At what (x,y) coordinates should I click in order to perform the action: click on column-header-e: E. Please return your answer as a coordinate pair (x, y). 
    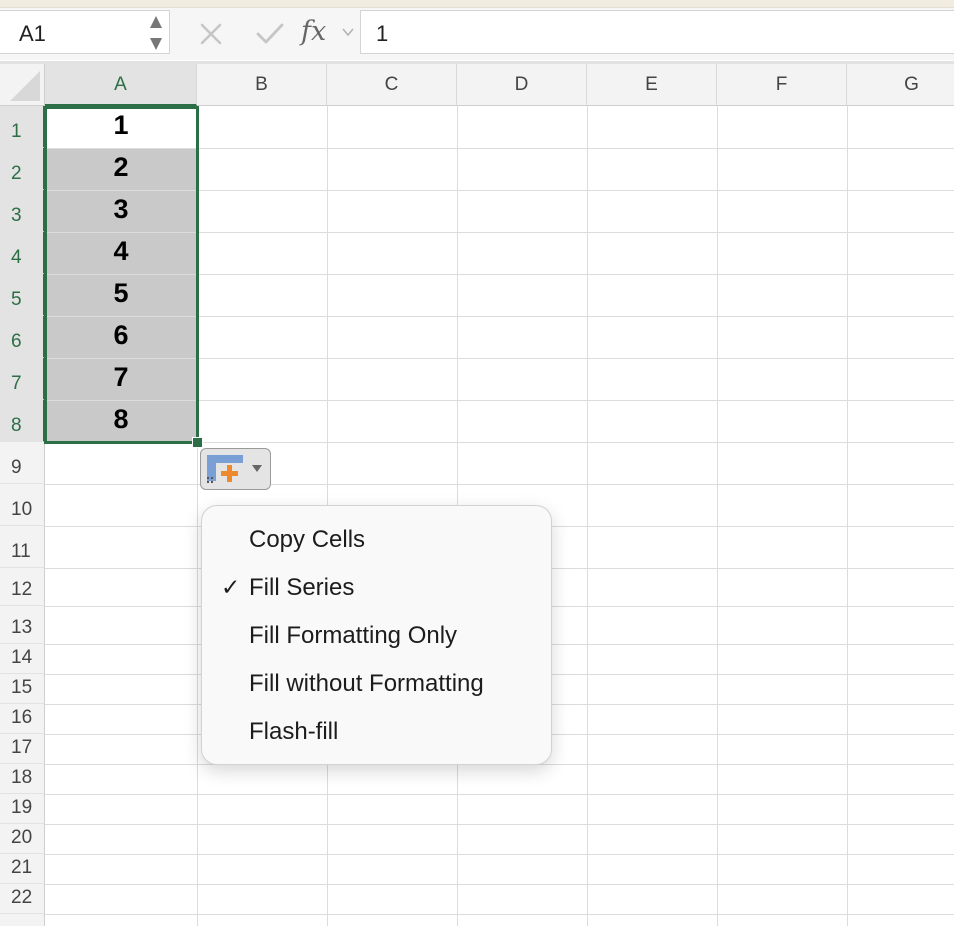
    Looking at the image, I should click on (652, 85).